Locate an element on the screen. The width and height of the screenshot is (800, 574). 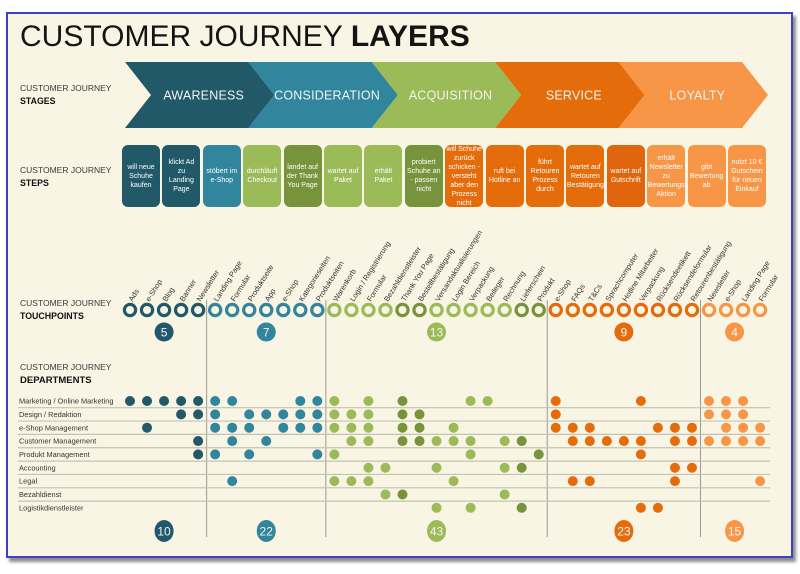
step-card: wartet auf Gutschrift is located at coordinates (625, 176).